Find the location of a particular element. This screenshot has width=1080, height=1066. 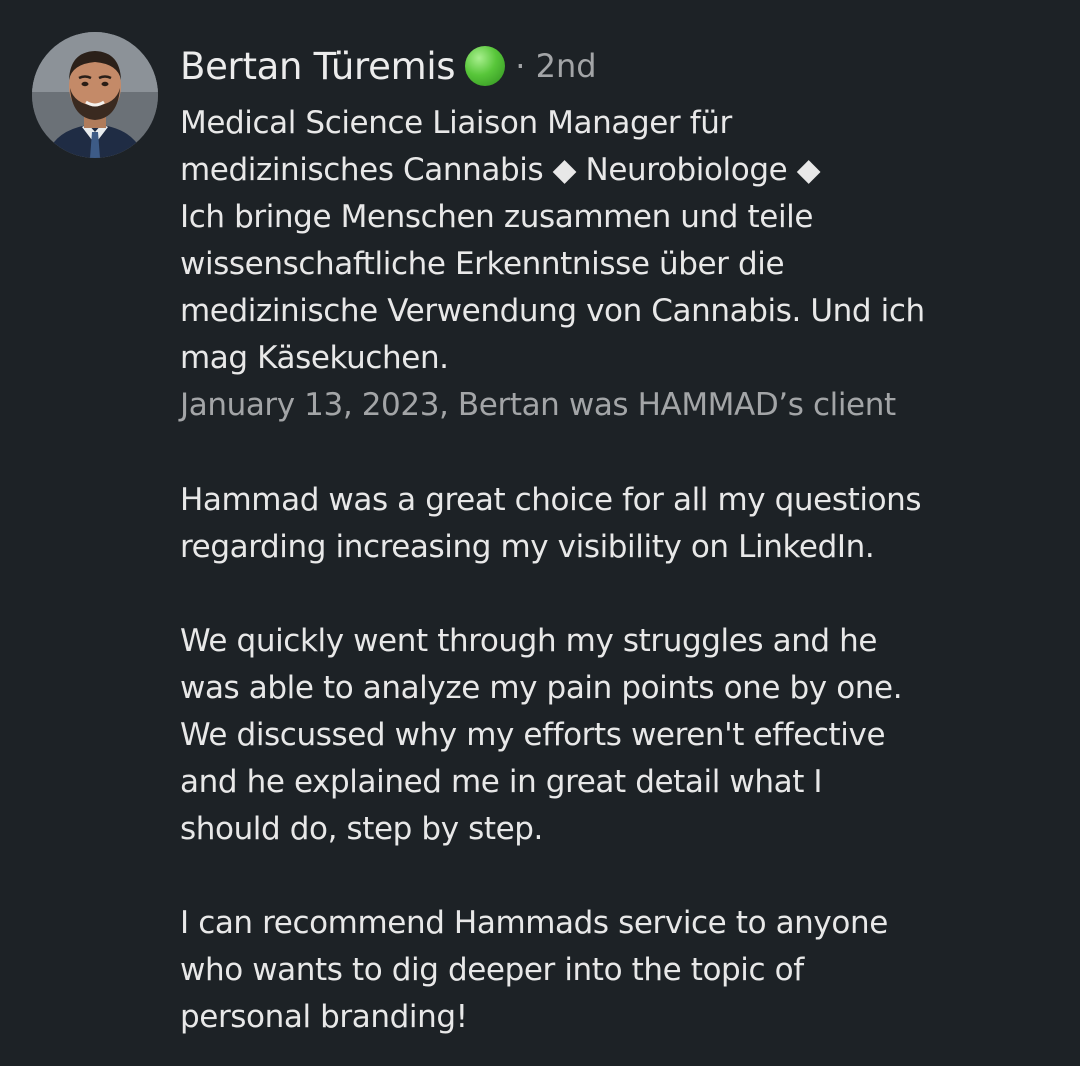

author-header: Bertan Türemis · 2nd is located at coordinates (620, 66).